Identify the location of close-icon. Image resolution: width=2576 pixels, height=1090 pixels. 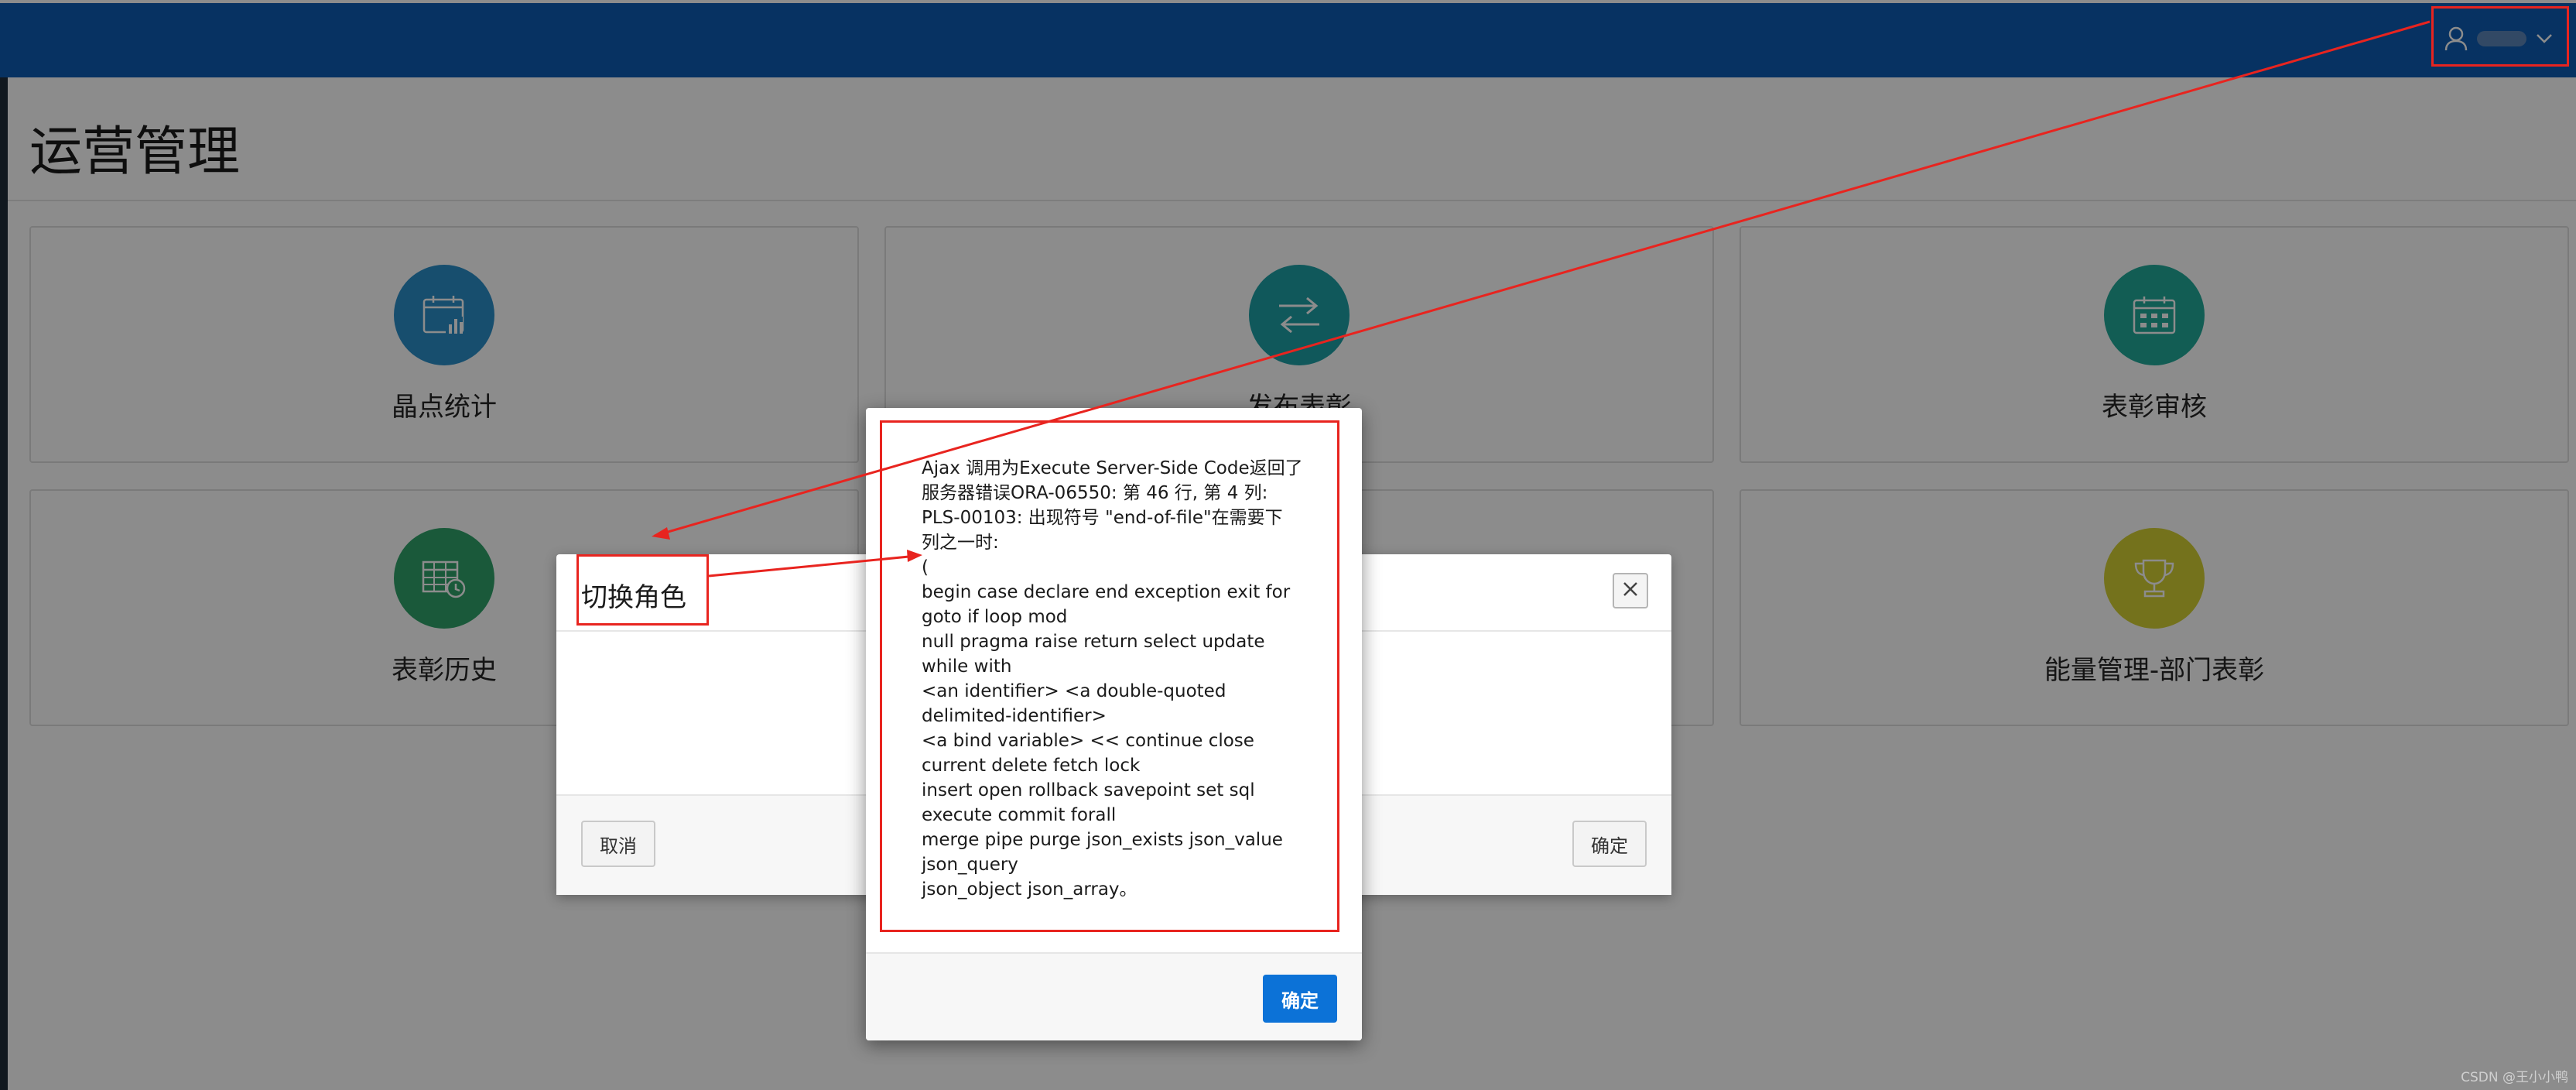
(1630, 591).